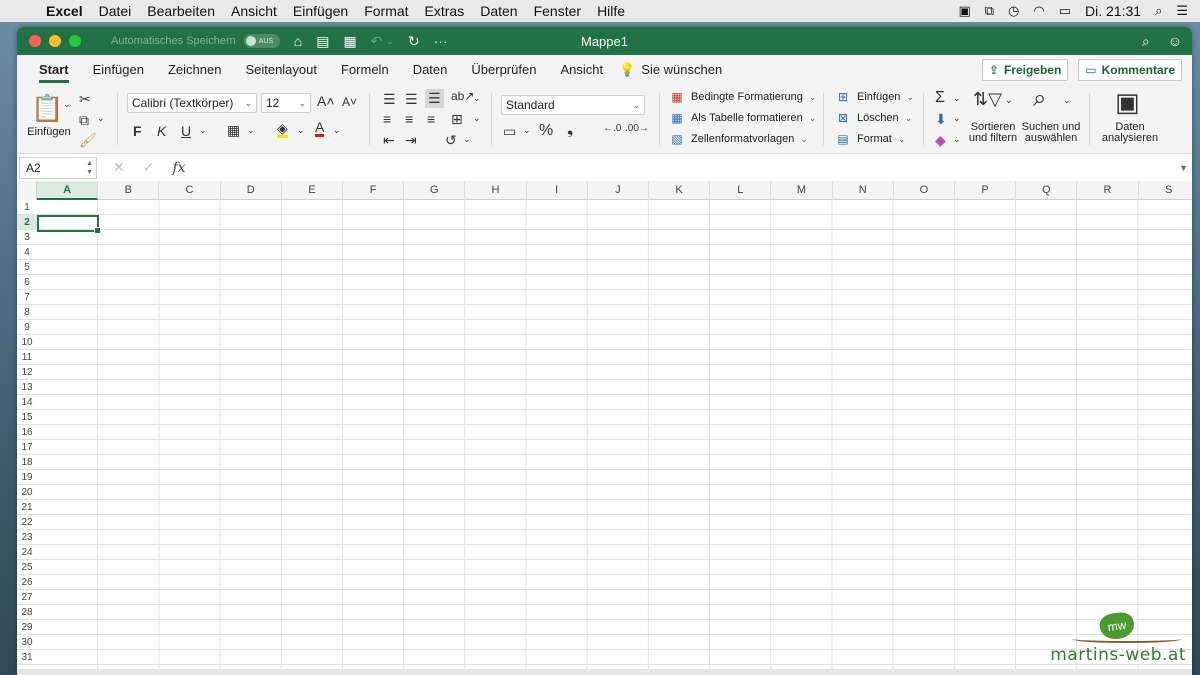 The image size is (1200, 675). What do you see at coordinates (27, 252) in the screenshot?
I see `row-header: 4` at bounding box center [27, 252].